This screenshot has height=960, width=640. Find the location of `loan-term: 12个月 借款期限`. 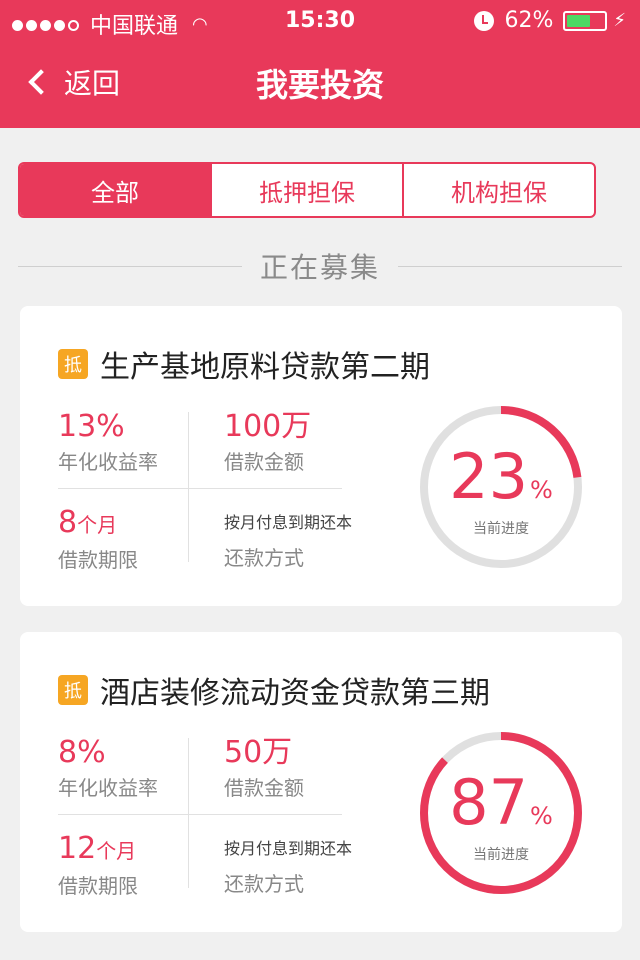

loan-term: 12个月 借款期限 is located at coordinates (98, 865).